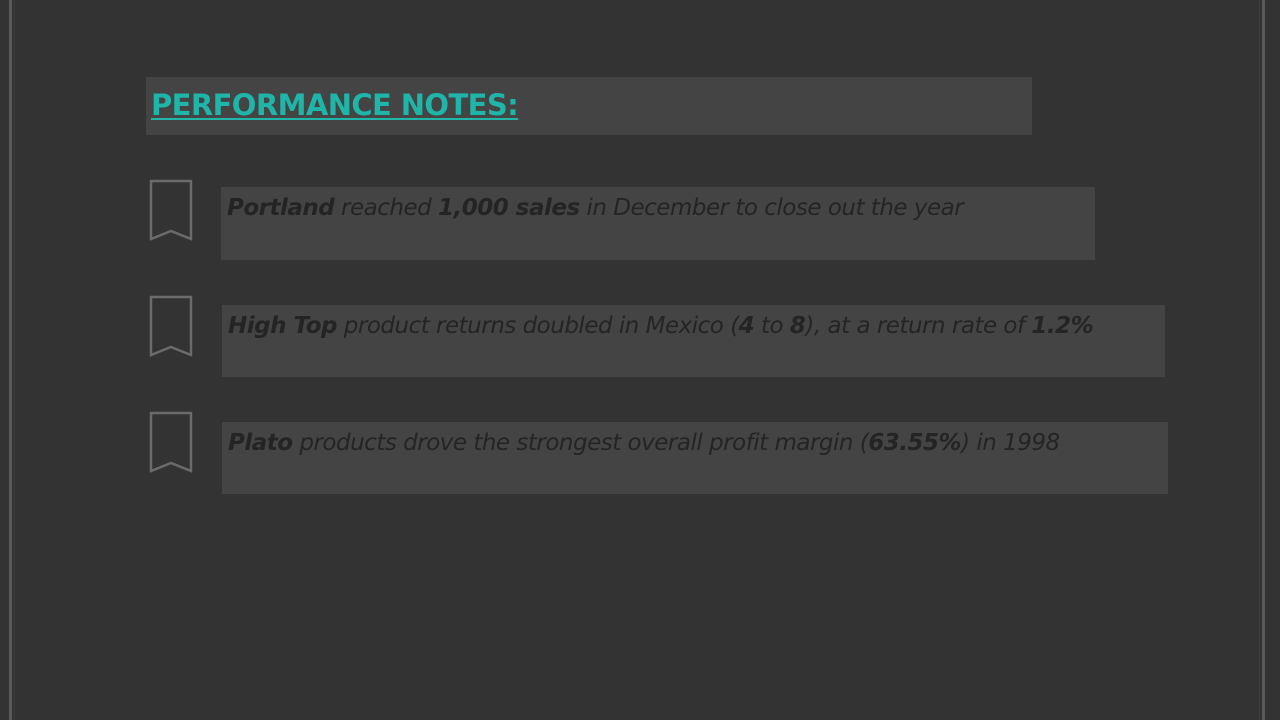  What do you see at coordinates (915, 443) in the screenshot?
I see `note-highlight: 63.55%` at bounding box center [915, 443].